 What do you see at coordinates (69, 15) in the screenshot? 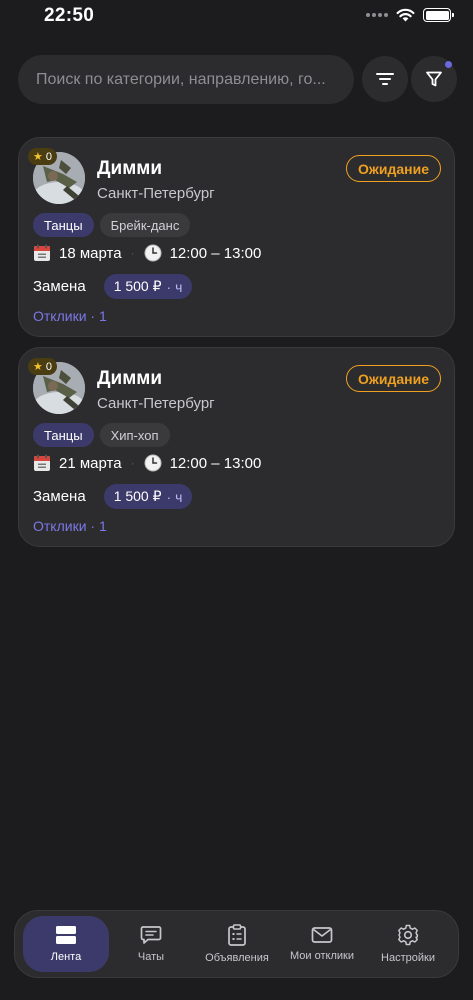
I see `status-time: 22:50` at bounding box center [69, 15].